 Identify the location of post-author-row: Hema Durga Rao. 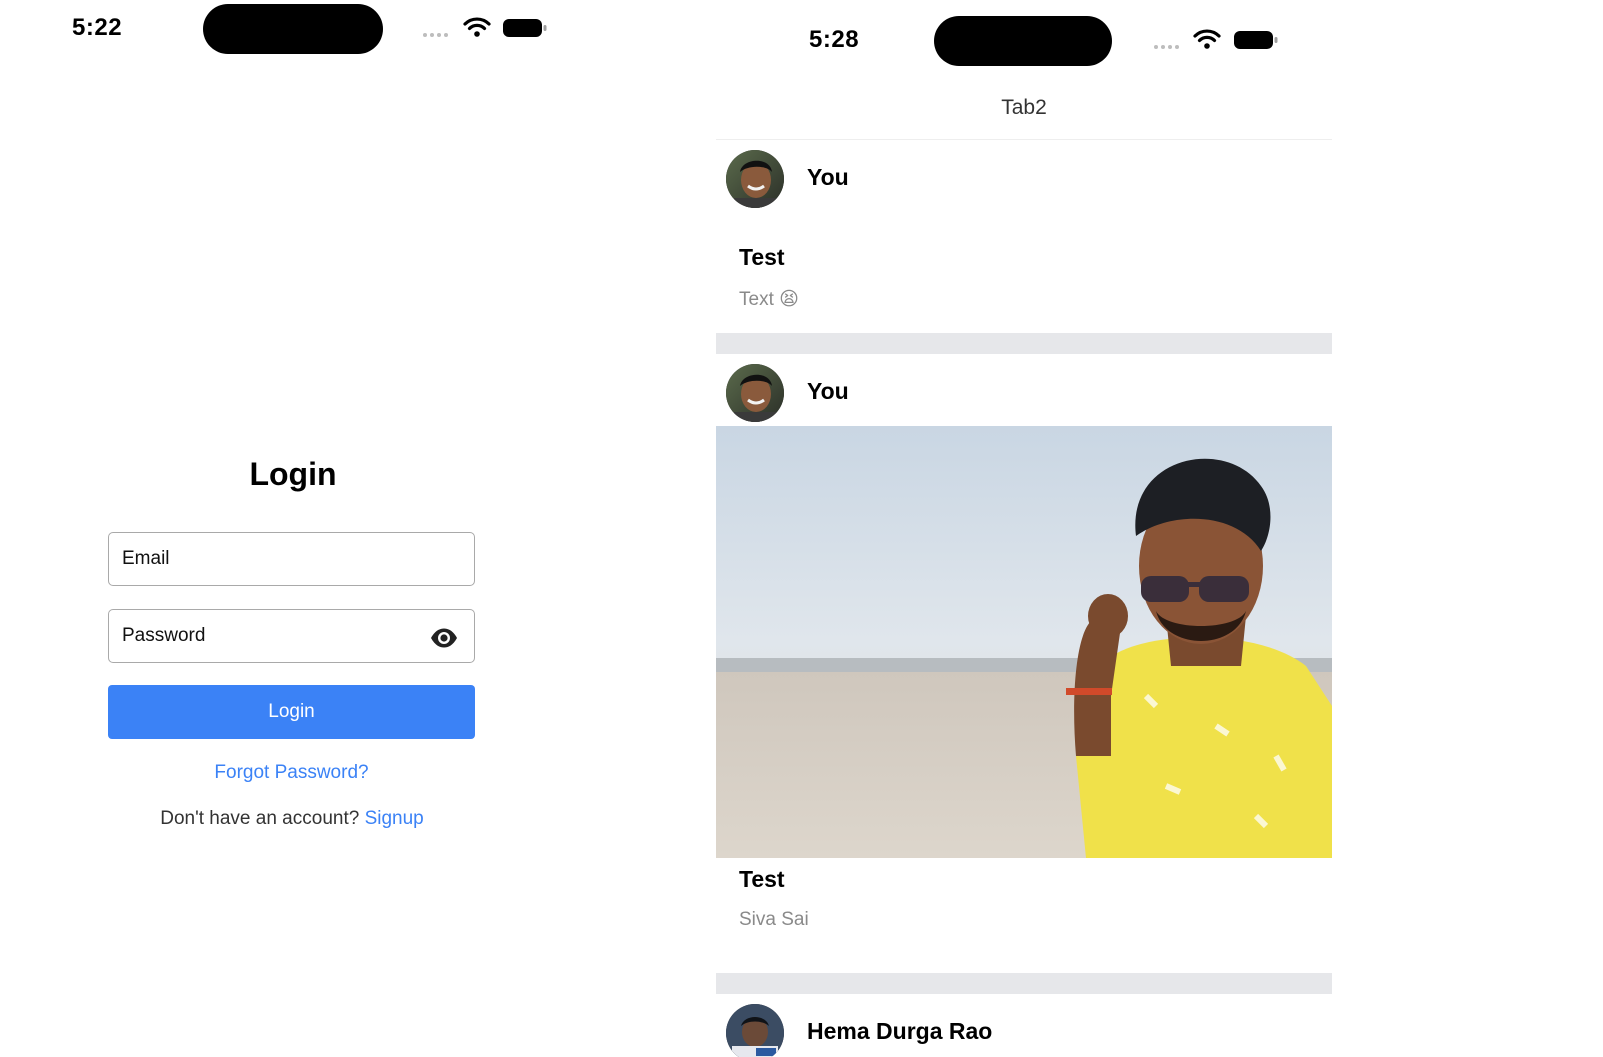
(1024, 1030).